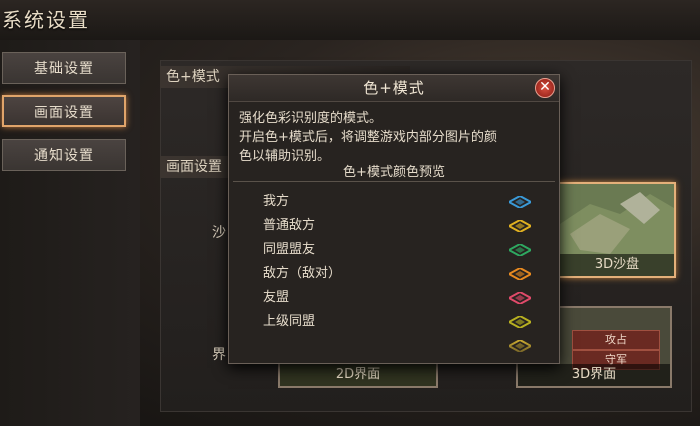 The width and height of the screenshot is (700, 426). Describe the element at coordinates (46, 20) in the screenshot. I see `page-title: 系统设置` at that location.